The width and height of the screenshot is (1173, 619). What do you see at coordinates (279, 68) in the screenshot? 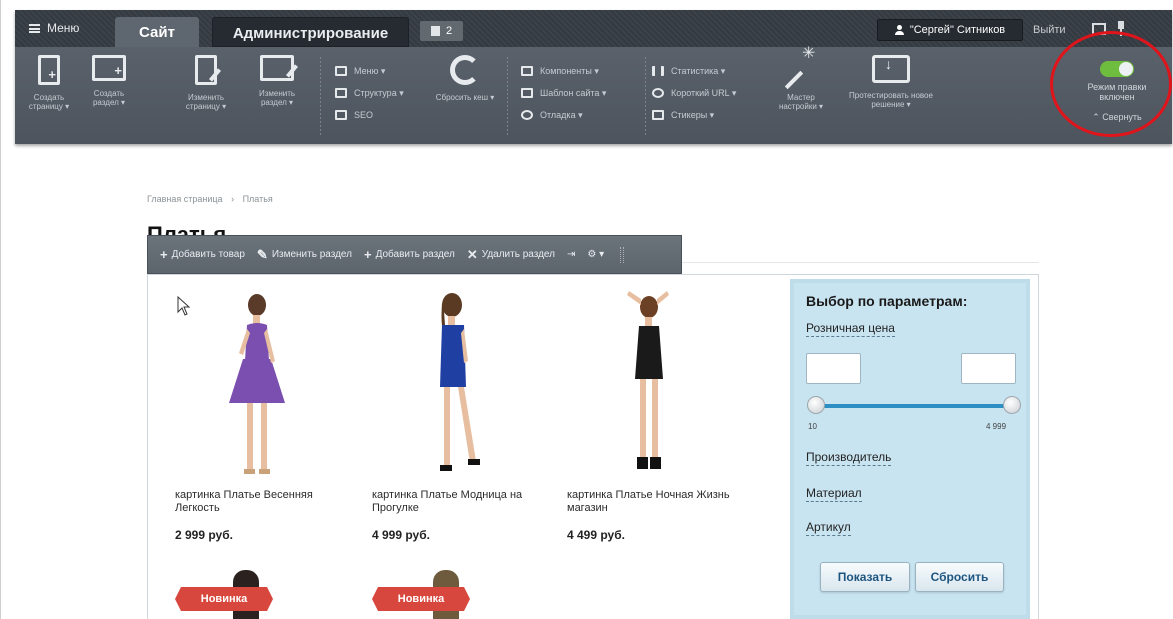
I see `edit-section-icon` at bounding box center [279, 68].